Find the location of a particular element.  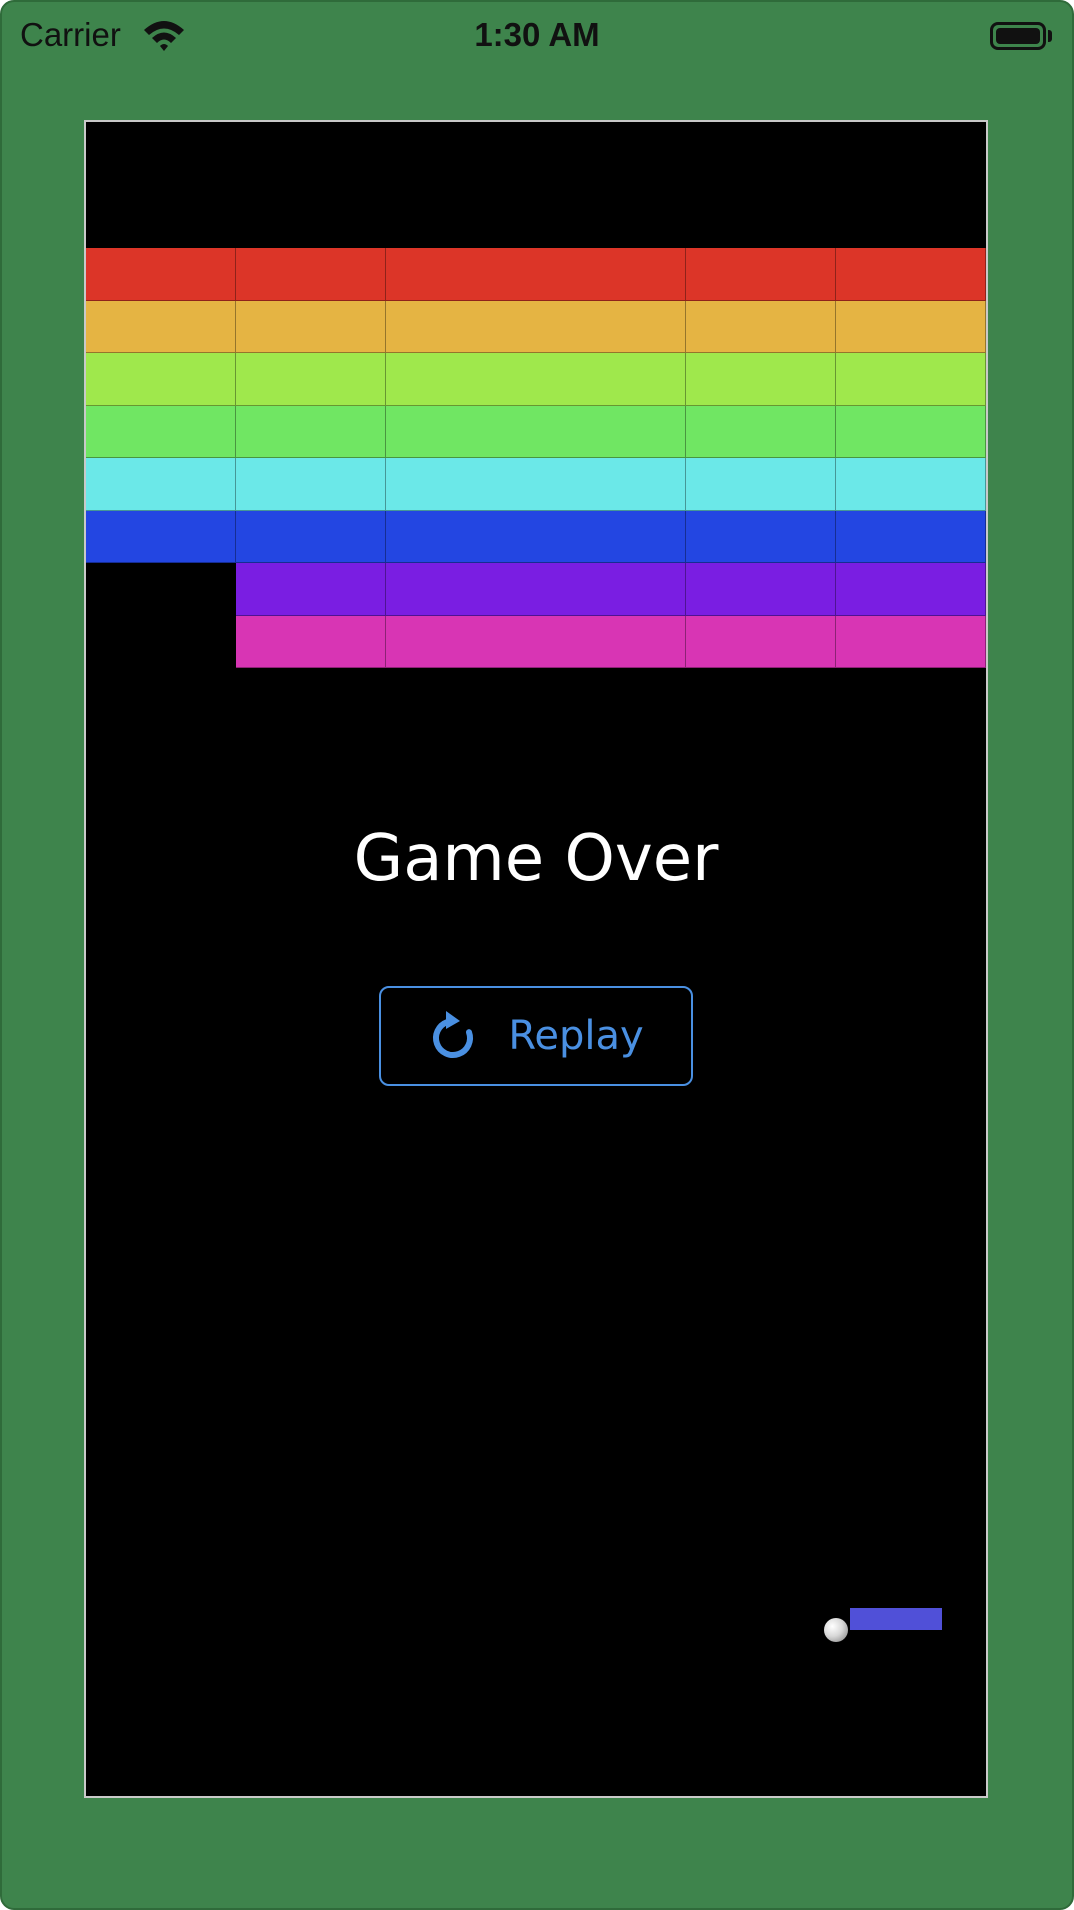

battery-icon is located at coordinates (1018, 36).